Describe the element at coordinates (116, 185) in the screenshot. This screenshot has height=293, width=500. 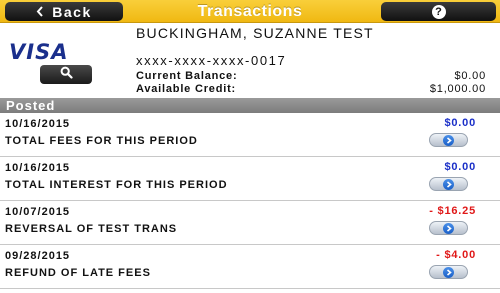
I see `transaction-description: TOTAL INTEREST FOR THIS PERIOD` at that location.